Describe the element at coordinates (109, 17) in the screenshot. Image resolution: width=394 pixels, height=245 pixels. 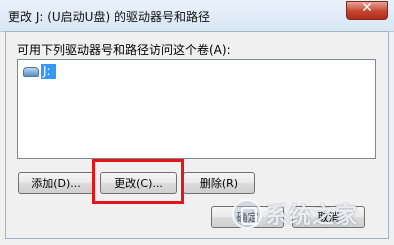
I see `window-title: 更改 J: (U启动U盘) 的驱动器号和路径` at that location.